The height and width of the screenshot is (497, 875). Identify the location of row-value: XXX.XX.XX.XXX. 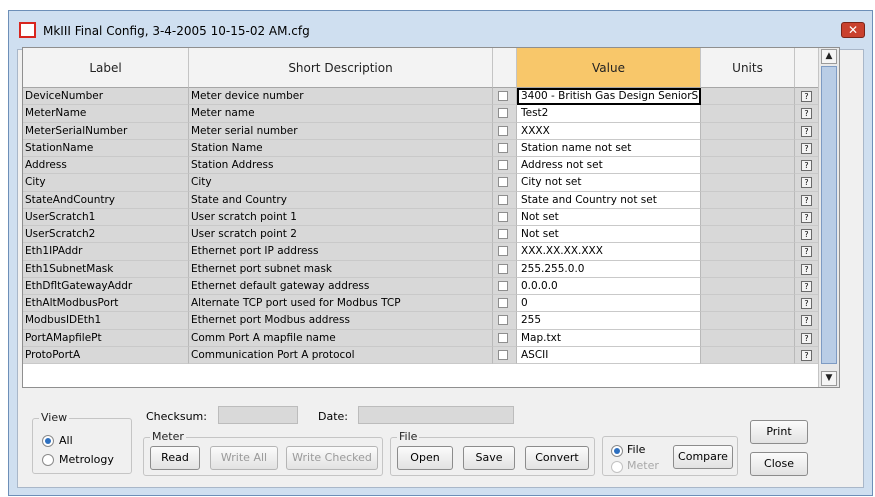
(609, 252).